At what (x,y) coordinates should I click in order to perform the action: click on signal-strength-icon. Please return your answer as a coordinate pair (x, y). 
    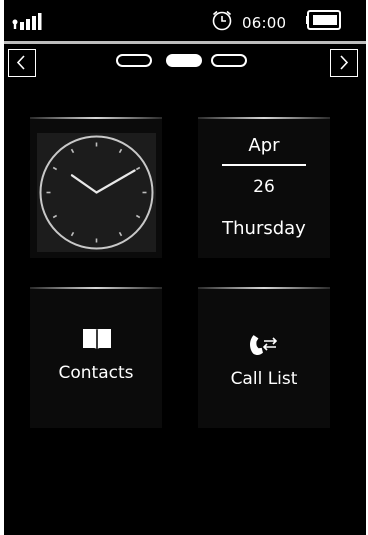
    Looking at the image, I should click on (27, 21).